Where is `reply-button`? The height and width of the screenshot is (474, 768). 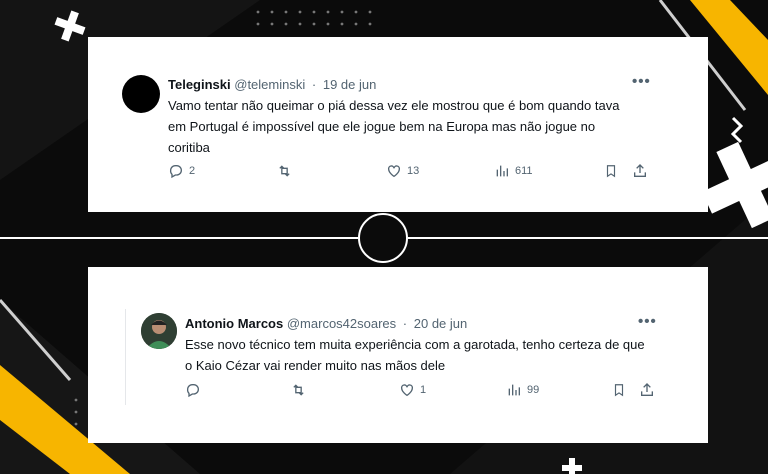
reply-button is located at coordinates (195, 390).